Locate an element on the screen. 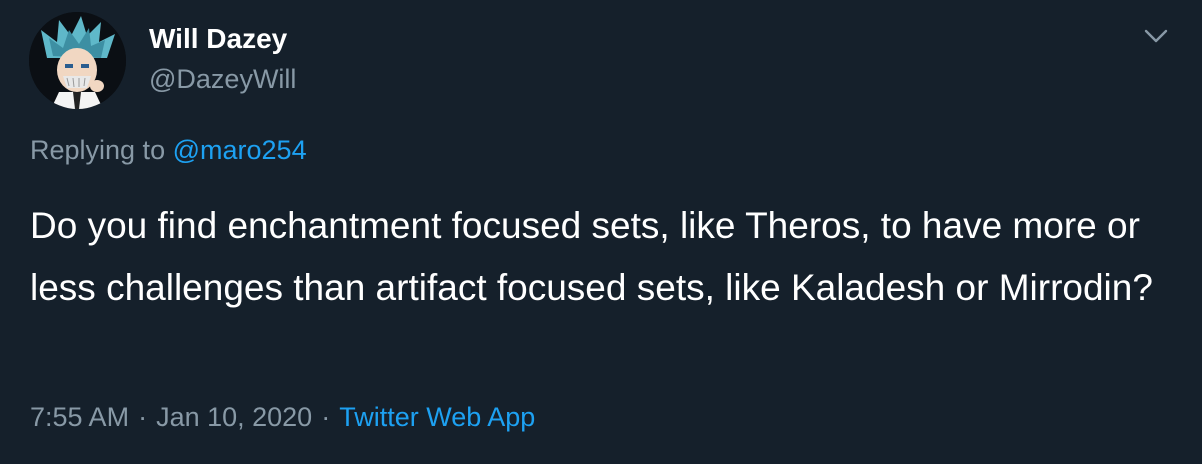  tweet-menu-button is located at coordinates (1156, 36).